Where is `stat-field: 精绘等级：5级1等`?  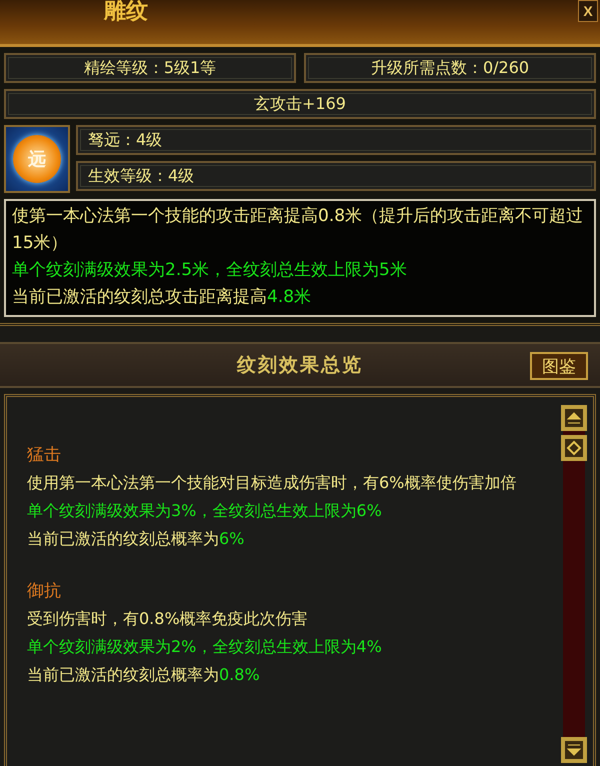
stat-field: 精绘等级：5级1等 is located at coordinates (150, 68).